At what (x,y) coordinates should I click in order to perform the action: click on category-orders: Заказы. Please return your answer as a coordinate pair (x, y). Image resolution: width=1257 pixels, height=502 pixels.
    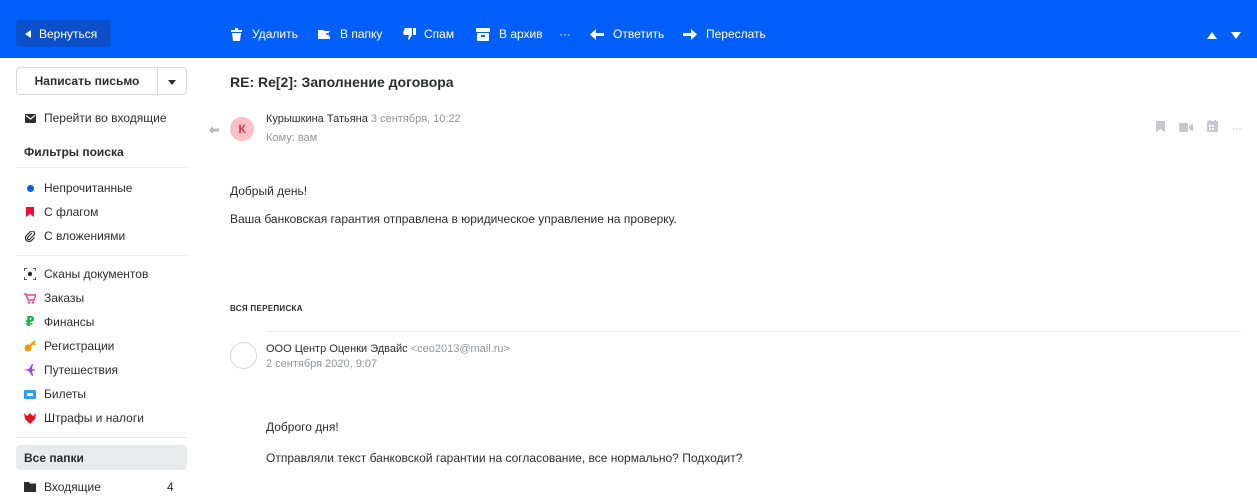
    Looking at the image, I should click on (54, 298).